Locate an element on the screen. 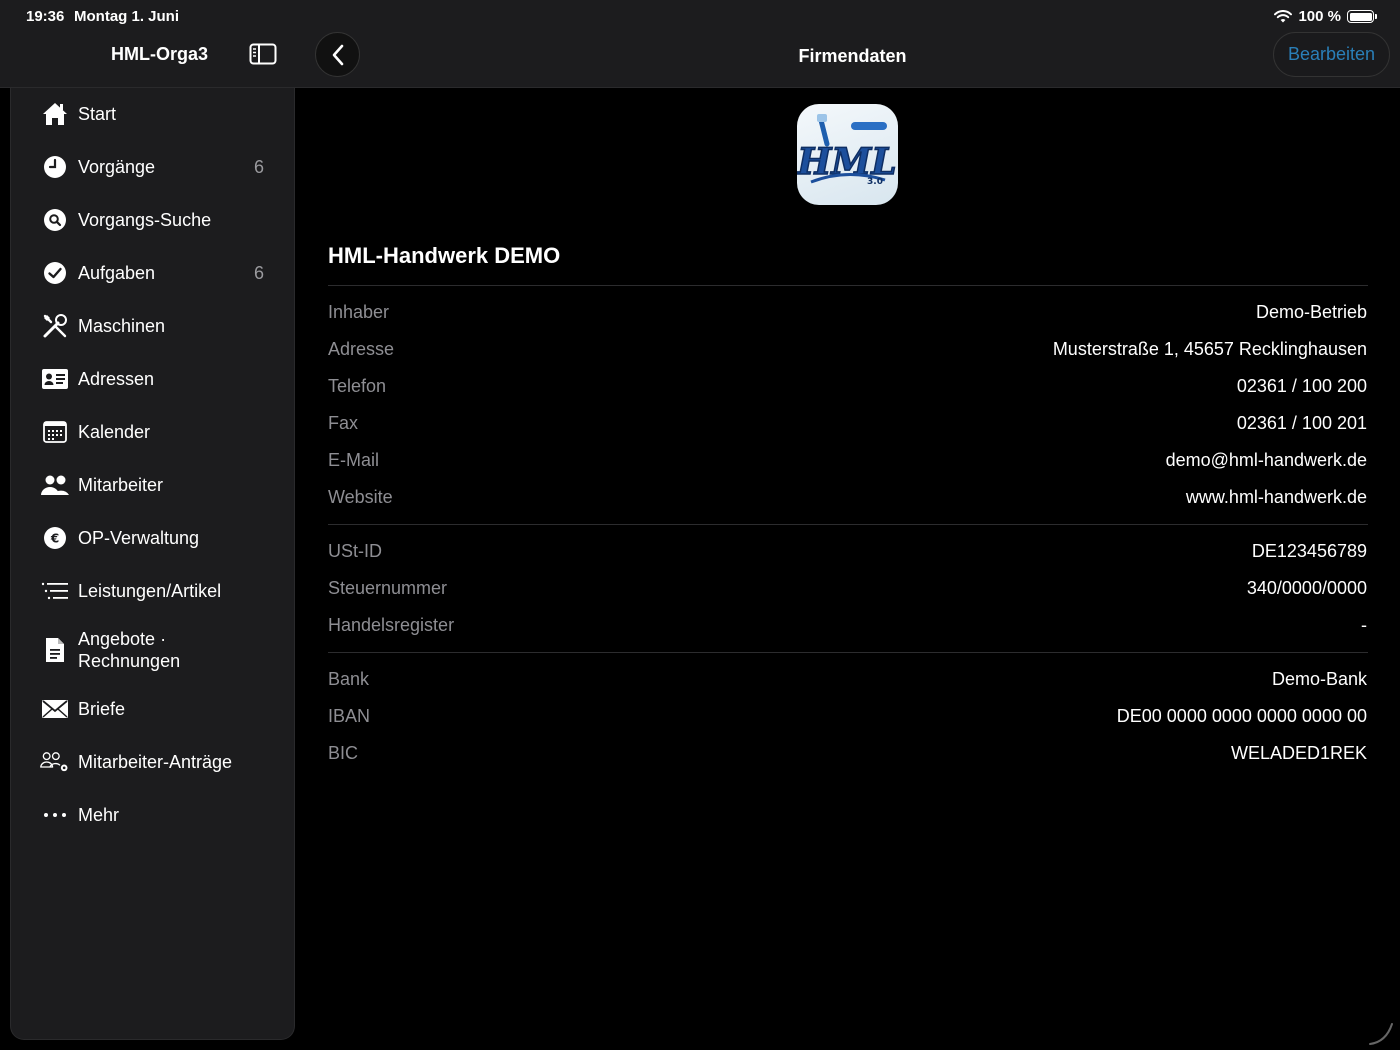  people-icon is located at coordinates (55, 485).